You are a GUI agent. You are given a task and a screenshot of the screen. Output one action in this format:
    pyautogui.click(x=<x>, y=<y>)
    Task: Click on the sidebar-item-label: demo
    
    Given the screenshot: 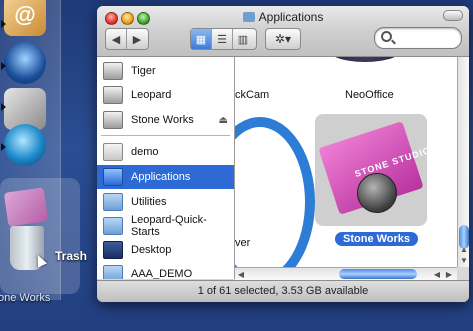 What is the action you would take?
    pyautogui.click(x=145, y=152)
    